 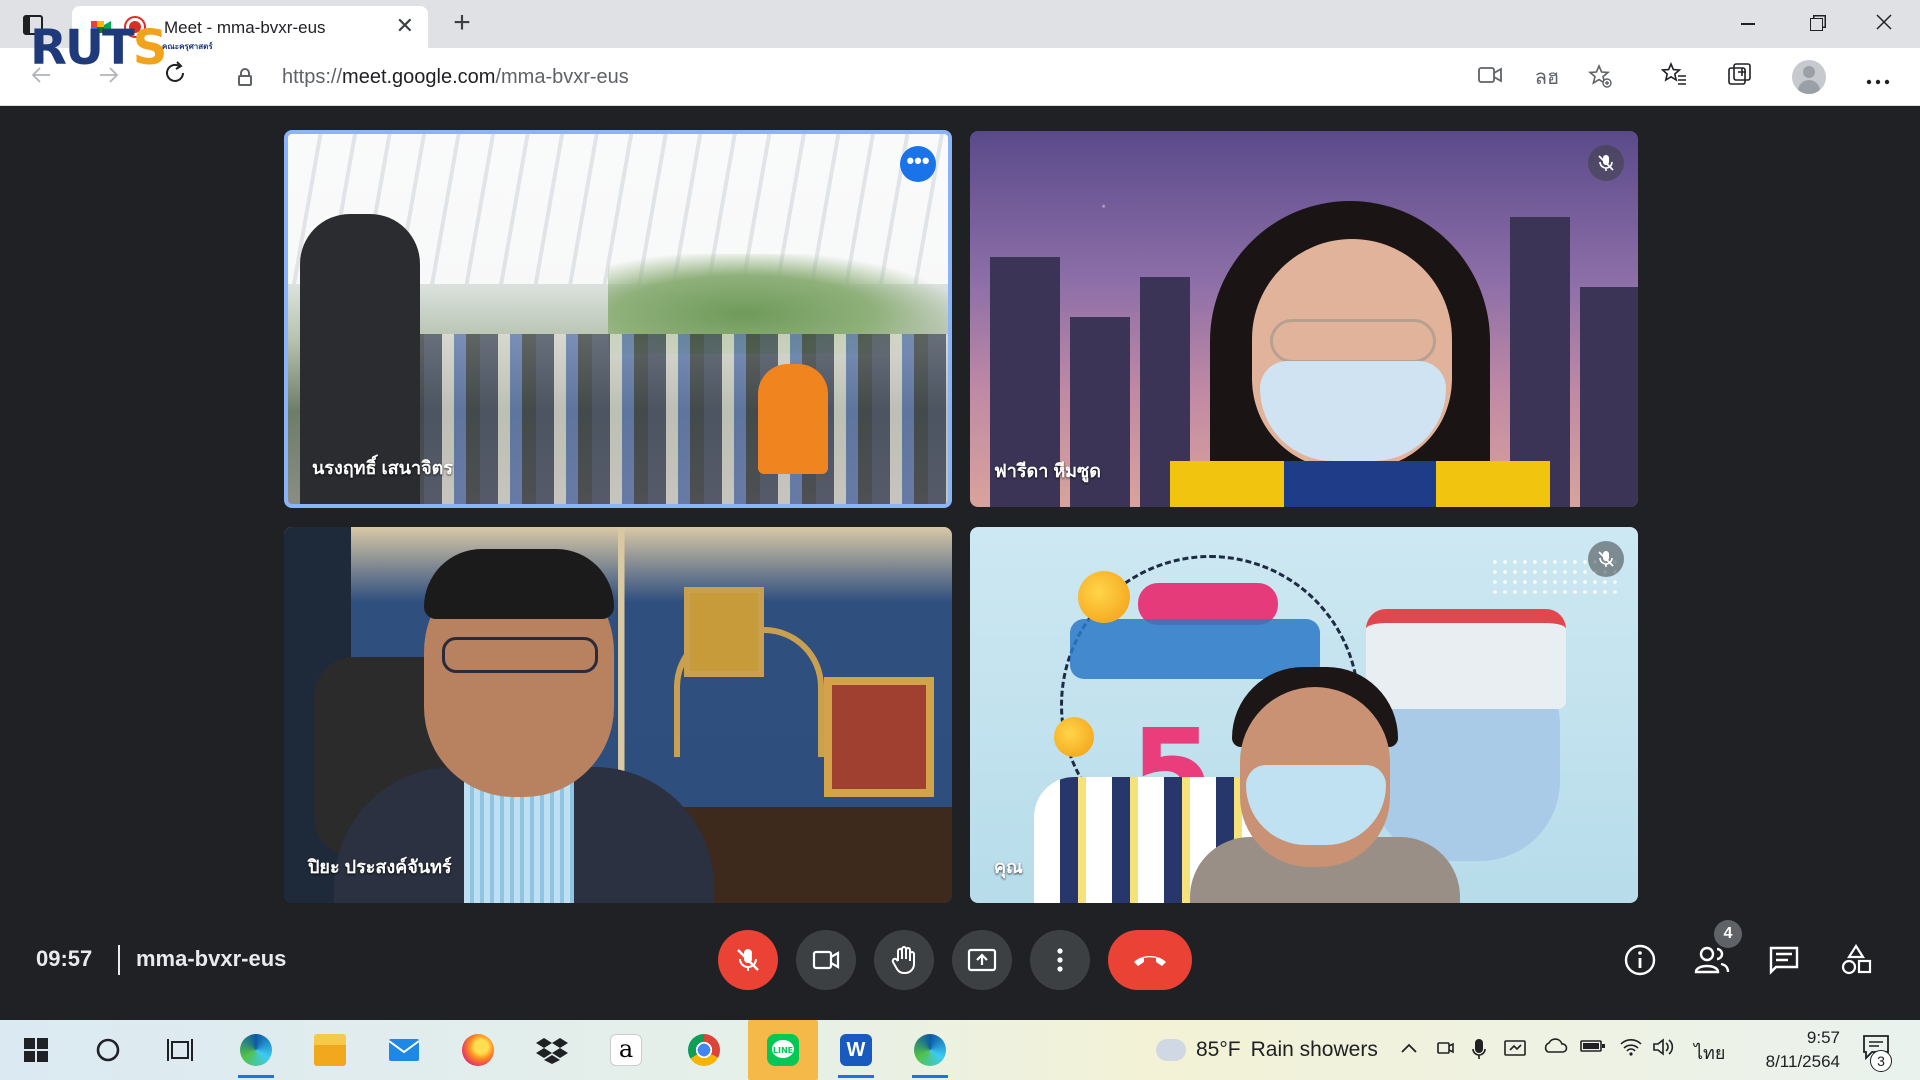 I want to click on task-view-button, so click(x=180, y=1050).